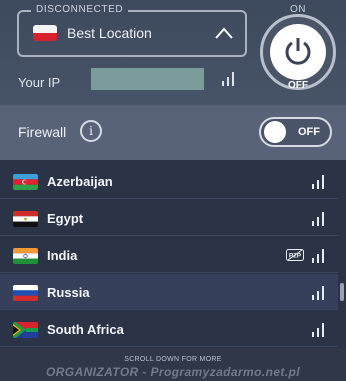 This screenshot has height=381, width=346. What do you see at coordinates (147, 79) in the screenshot?
I see `ip-value` at bounding box center [147, 79].